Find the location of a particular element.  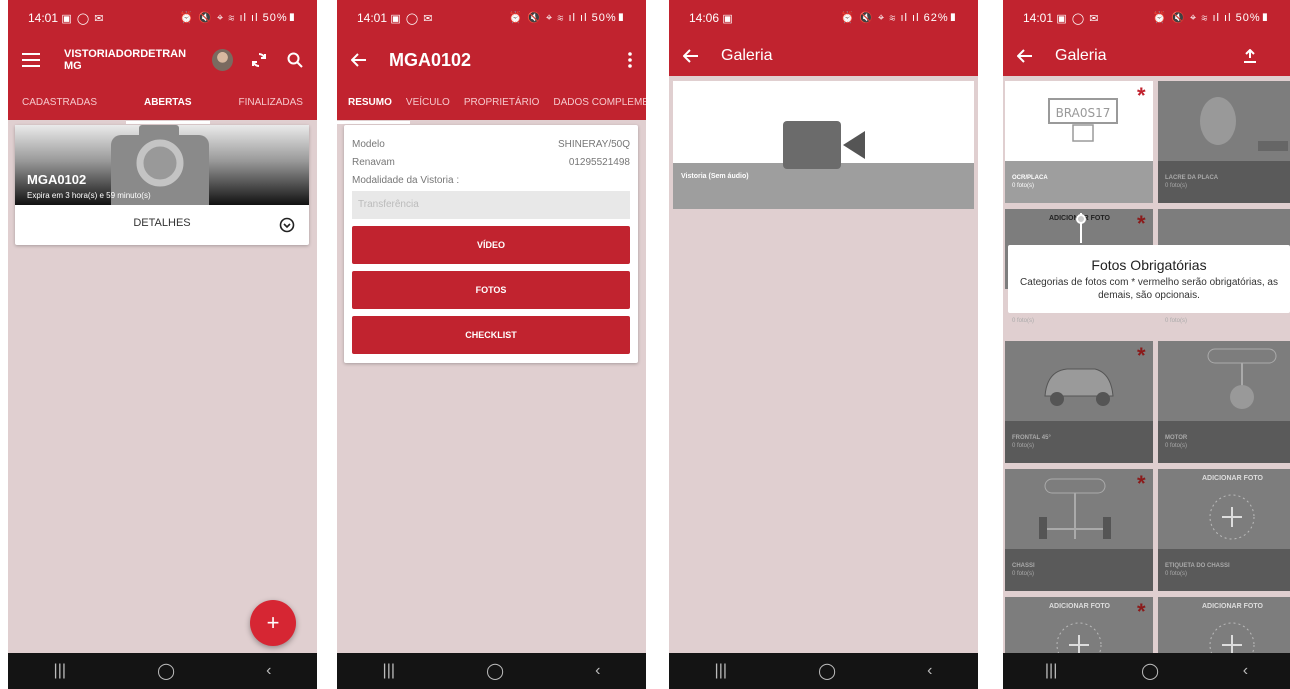

search-icon is located at coordinates (295, 60).